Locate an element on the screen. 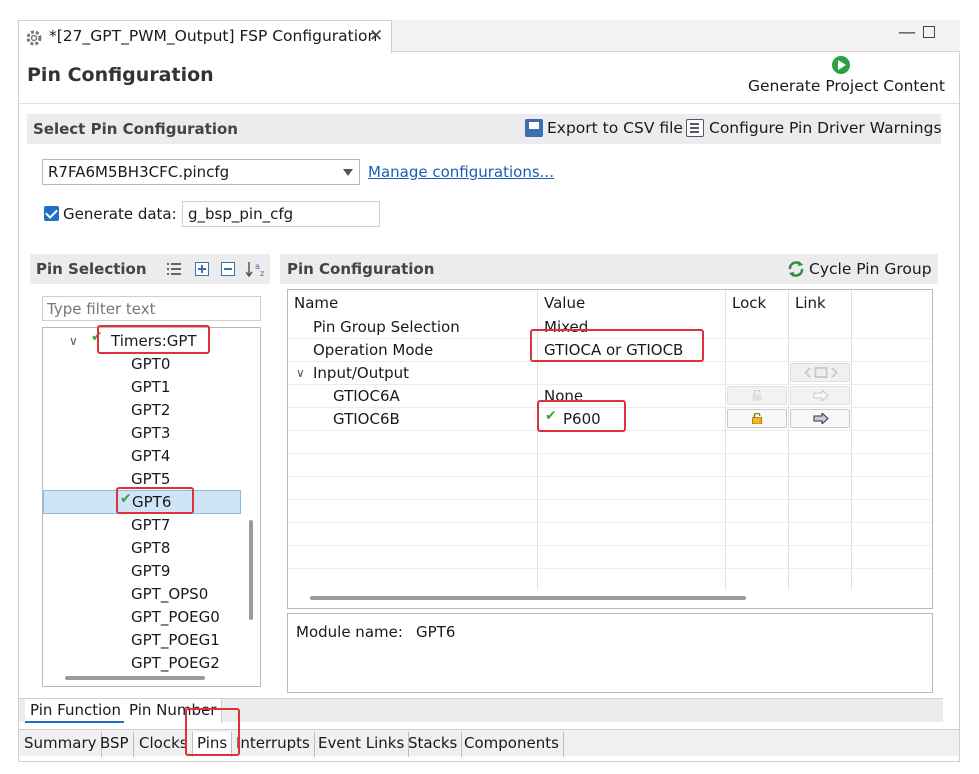 The height and width of the screenshot is (774, 979). pin-selection-bar: Pin Selection a z is located at coordinates (150, 269).